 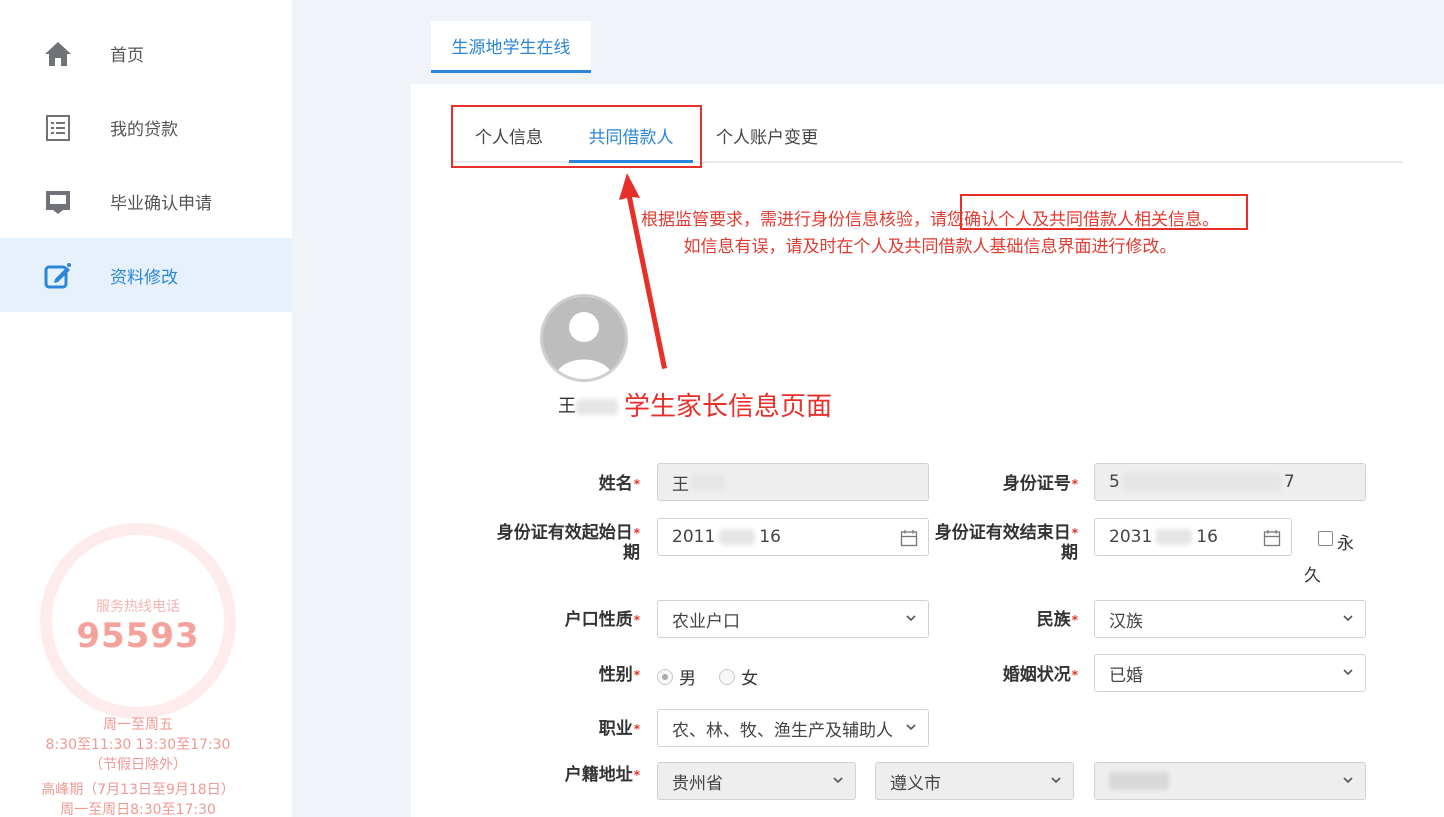 I want to click on county-select, so click(x=1230, y=781).